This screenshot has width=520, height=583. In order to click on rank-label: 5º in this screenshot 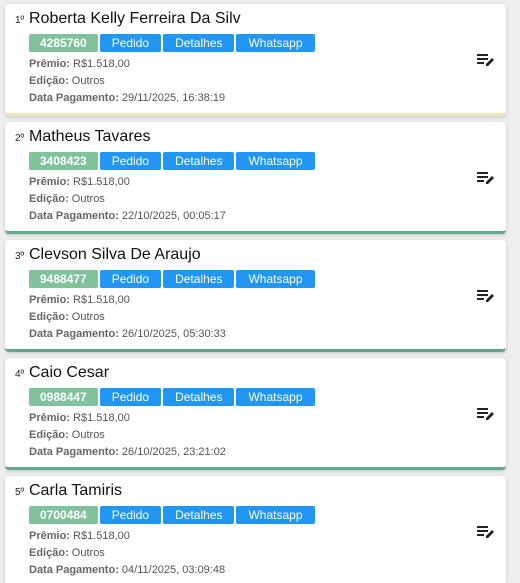, I will do `click(20, 492)`.